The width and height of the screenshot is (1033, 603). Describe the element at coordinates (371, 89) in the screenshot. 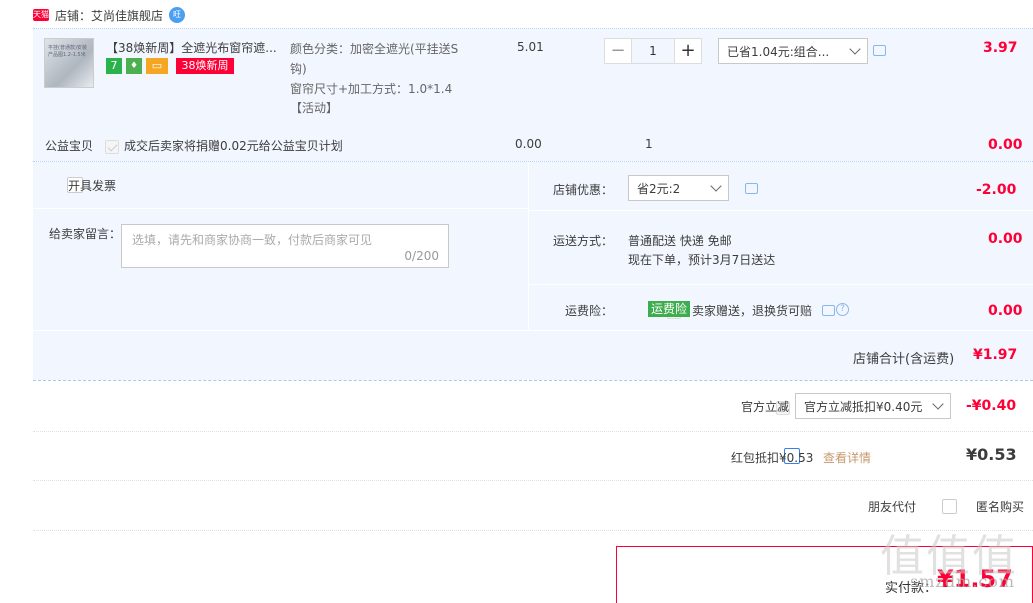

I see `item-attr-size: 窗帘尺寸+加工方式：1.0*1.4` at that location.